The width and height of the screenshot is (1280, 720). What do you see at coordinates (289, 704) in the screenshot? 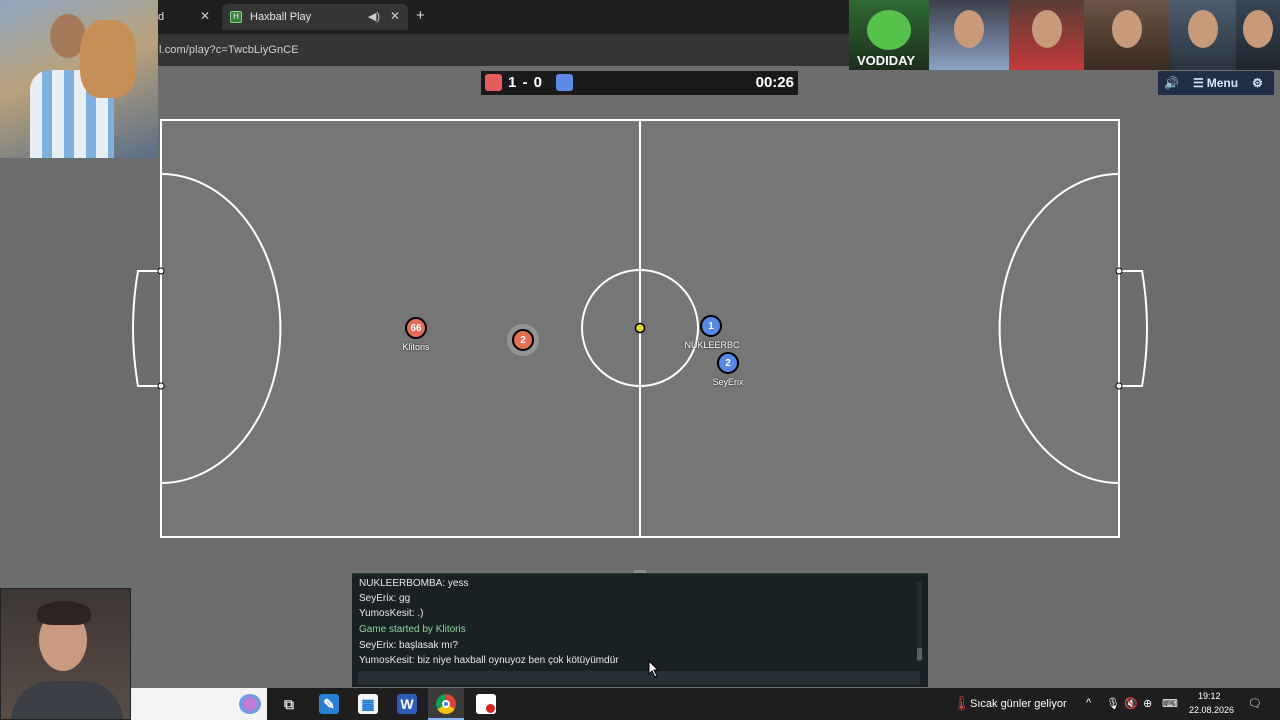
I see `task-view-icon: ⧉` at bounding box center [289, 704].